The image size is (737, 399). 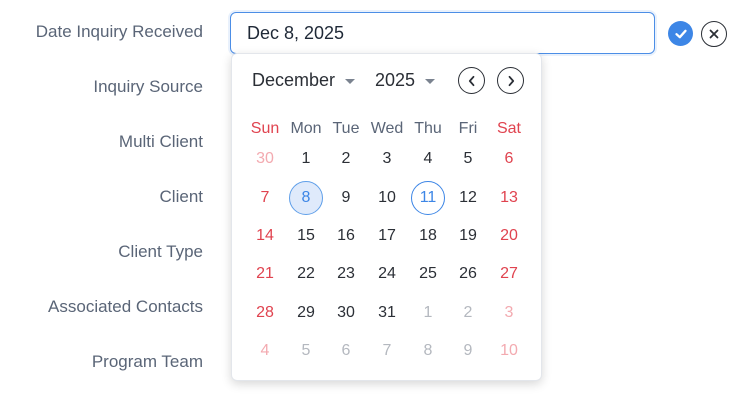 What do you see at coordinates (468, 236) in the screenshot?
I see `calendar-day: 19` at bounding box center [468, 236].